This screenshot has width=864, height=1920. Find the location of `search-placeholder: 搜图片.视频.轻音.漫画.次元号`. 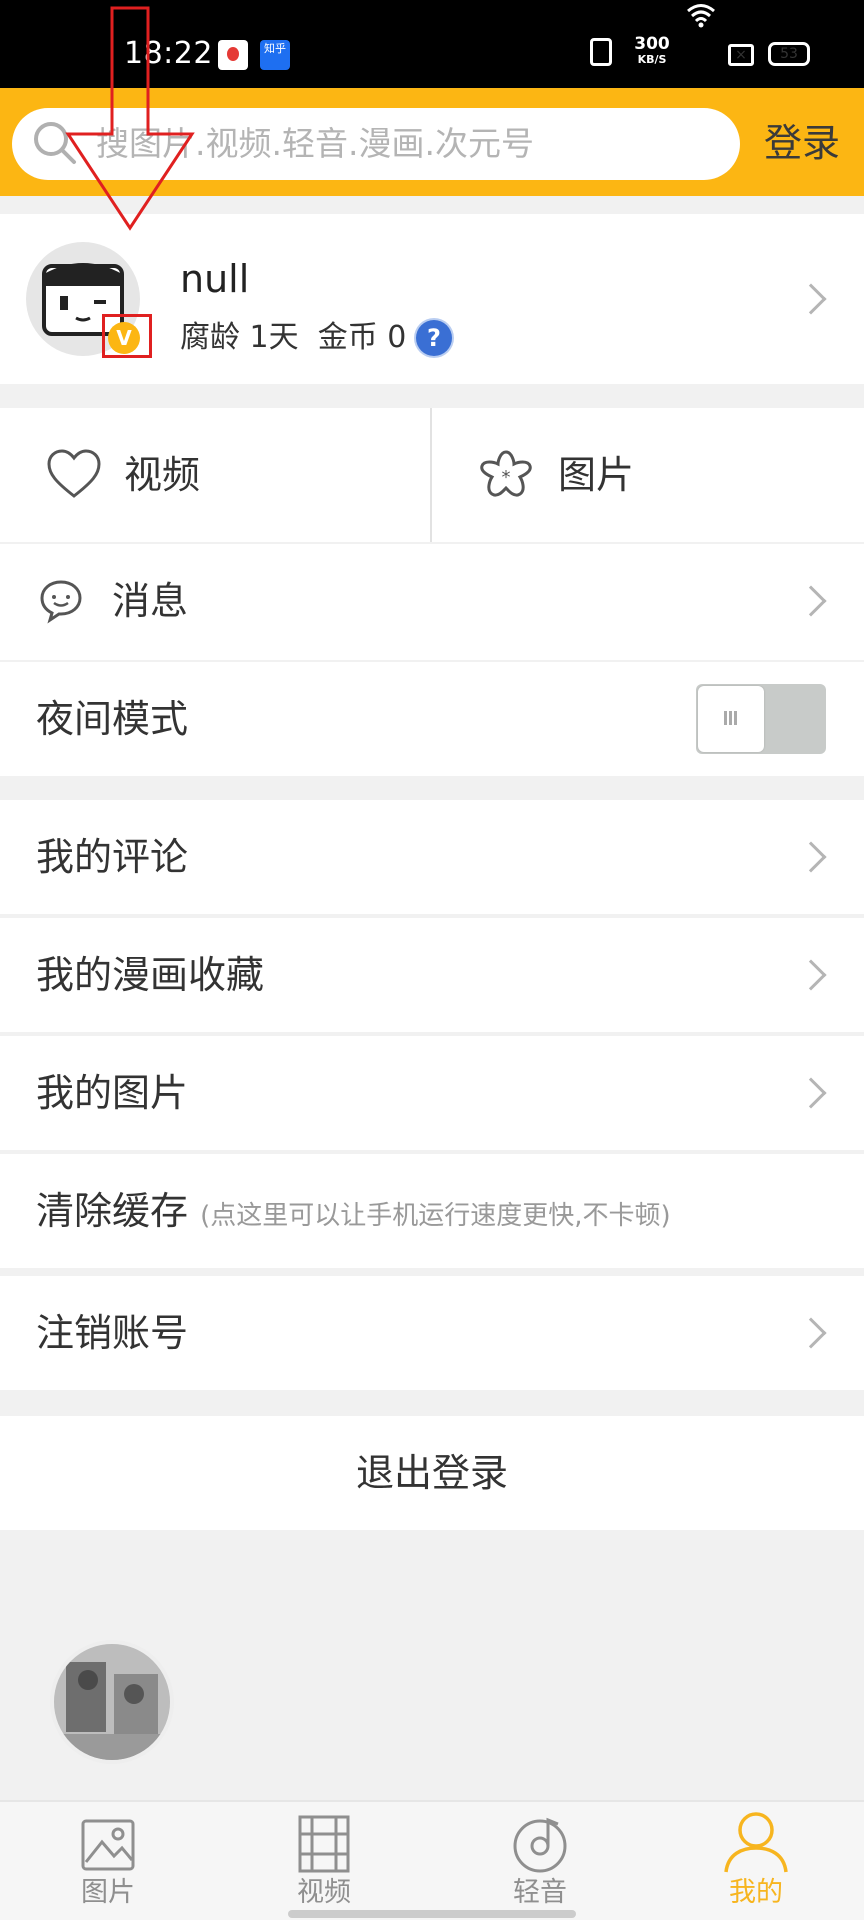

search-placeholder: 搜图片.视频.轻音.漫画.次元号 is located at coordinates (315, 143).